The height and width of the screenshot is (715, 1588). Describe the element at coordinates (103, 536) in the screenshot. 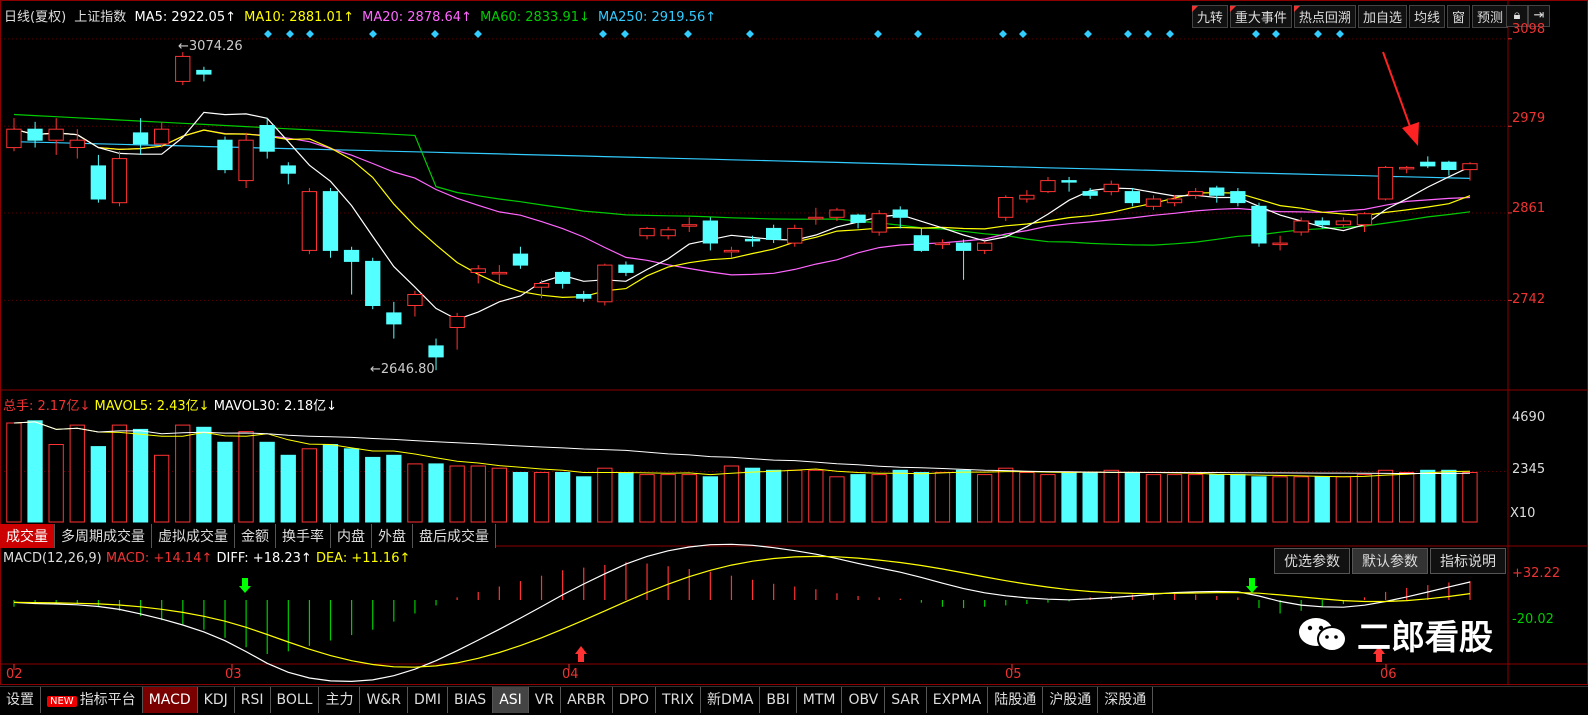

I see `tab-multi-period-volume: 多周期成交量` at that location.